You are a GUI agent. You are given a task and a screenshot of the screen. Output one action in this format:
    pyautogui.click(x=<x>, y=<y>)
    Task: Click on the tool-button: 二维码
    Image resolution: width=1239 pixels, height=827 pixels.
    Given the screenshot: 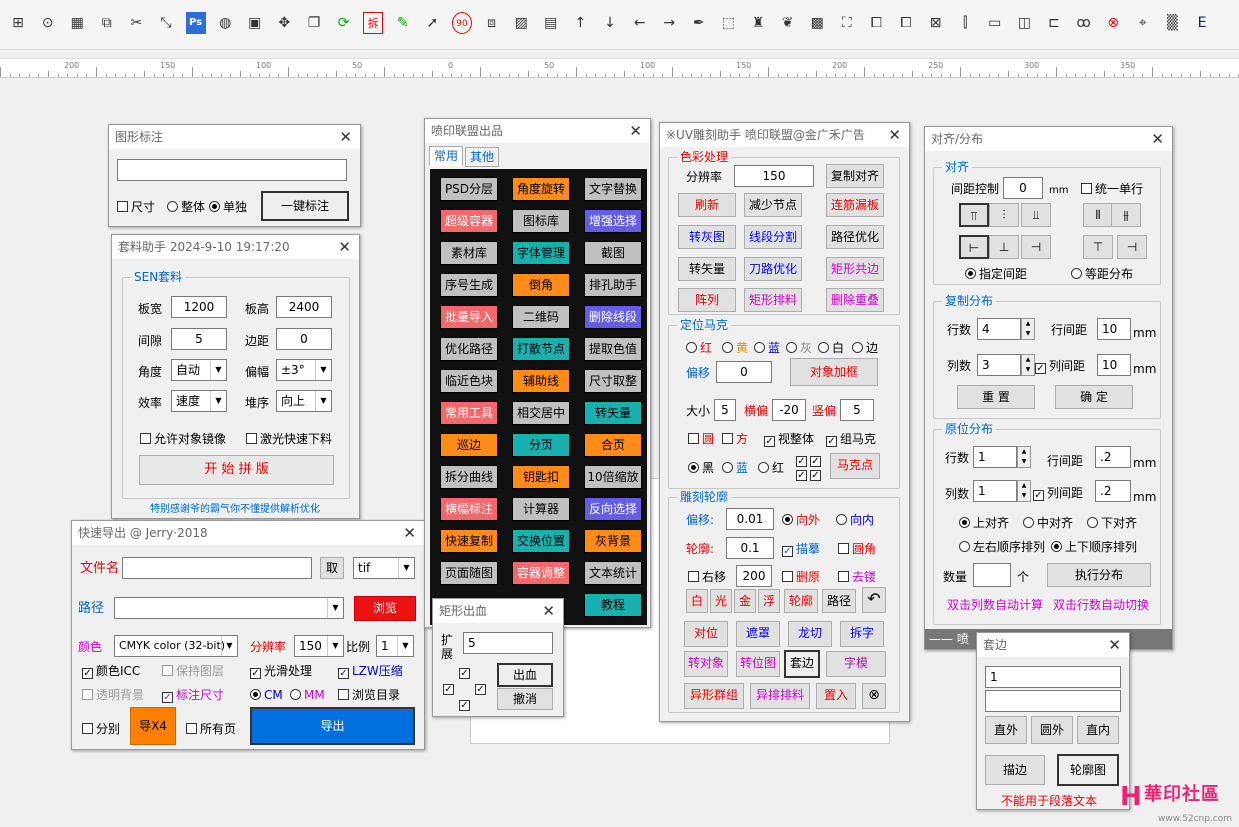 What is the action you would take?
    pyautogui.click(x=541, y=317)
    